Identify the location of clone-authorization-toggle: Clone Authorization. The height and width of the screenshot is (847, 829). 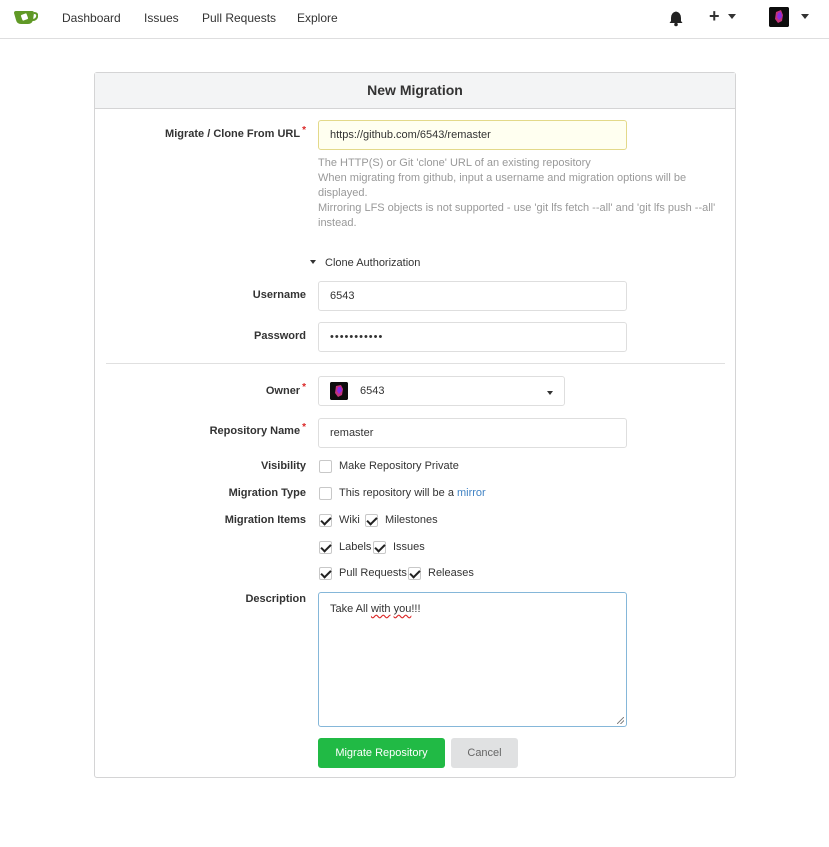
(365, 263).